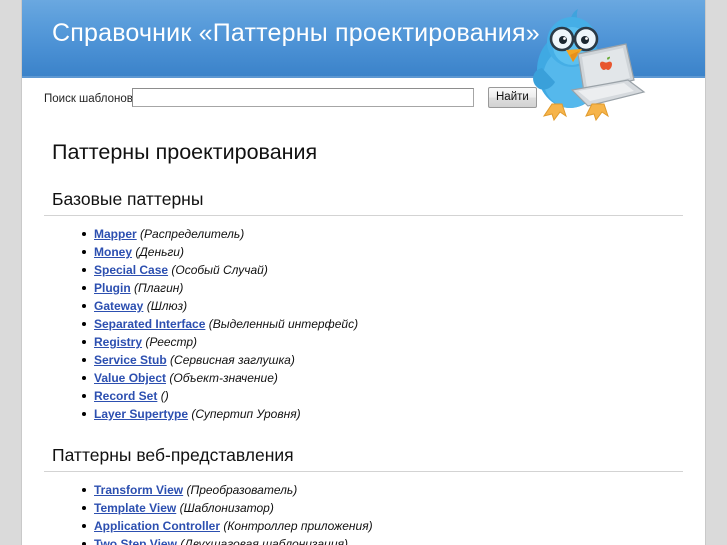  Describe the element at coordinates (393, 396) in the screenshot. I see `list-item: Record Set ()` at that location.